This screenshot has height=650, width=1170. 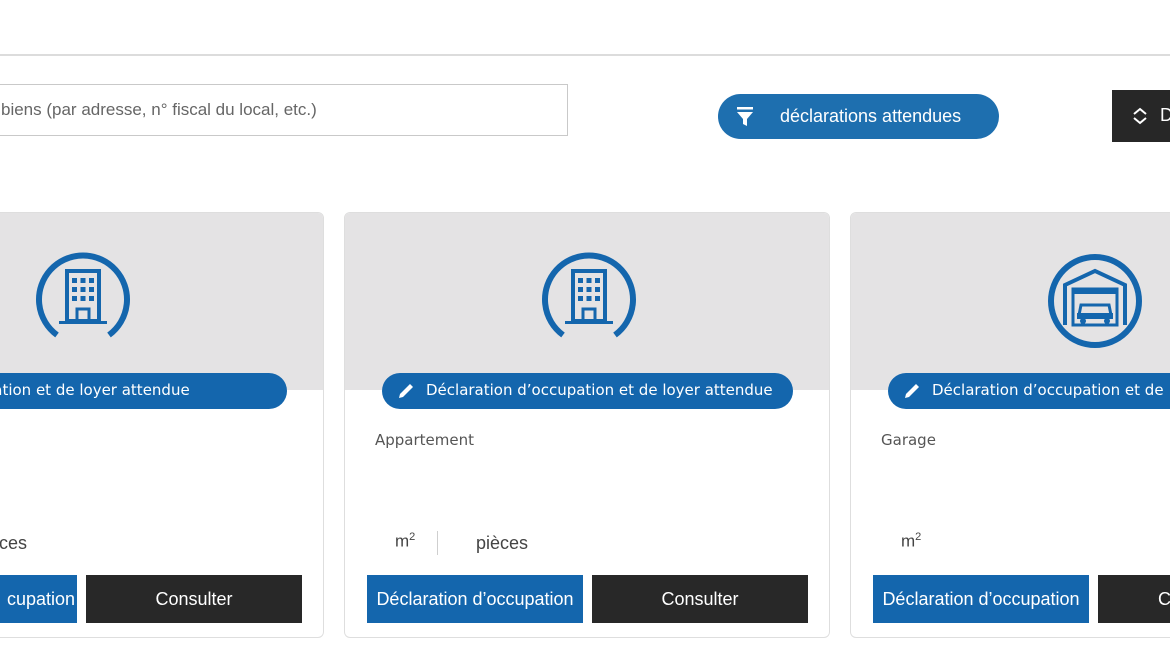 I want to click on search-input, so click(x=284, y=110).